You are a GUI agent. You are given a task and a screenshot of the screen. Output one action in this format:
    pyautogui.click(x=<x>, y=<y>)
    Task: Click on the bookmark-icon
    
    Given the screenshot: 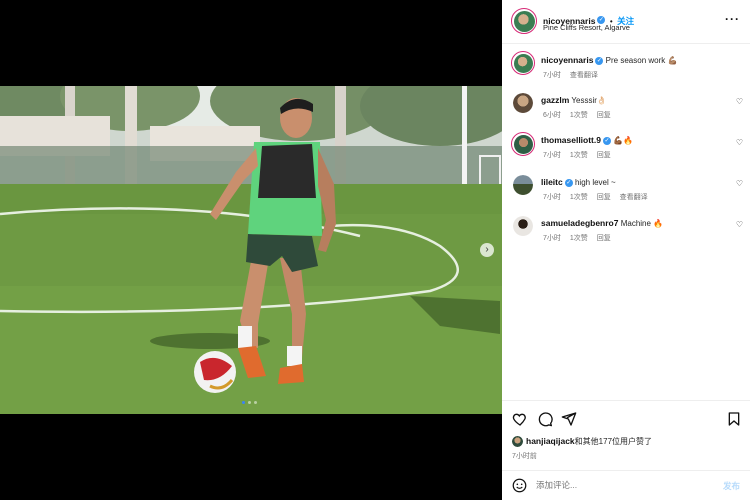 What is the action you would take?
    pyautogui.click(x=734, y=419)
    